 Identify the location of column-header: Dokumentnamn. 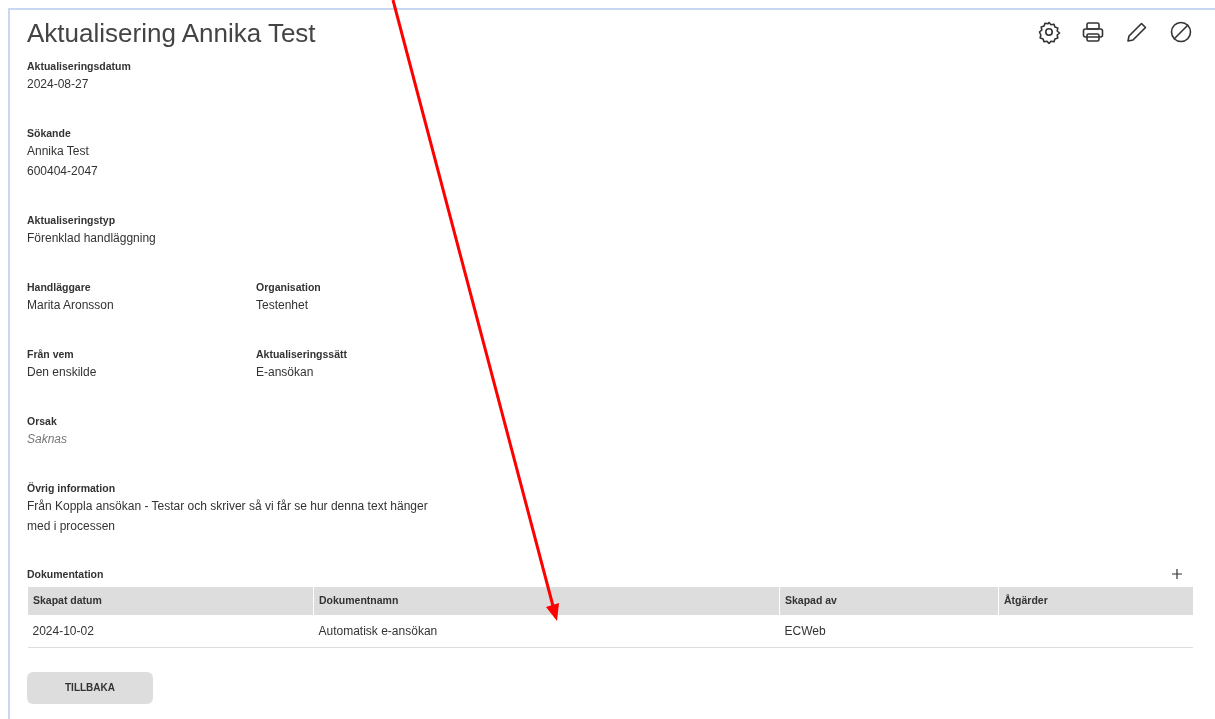
(546, 600).